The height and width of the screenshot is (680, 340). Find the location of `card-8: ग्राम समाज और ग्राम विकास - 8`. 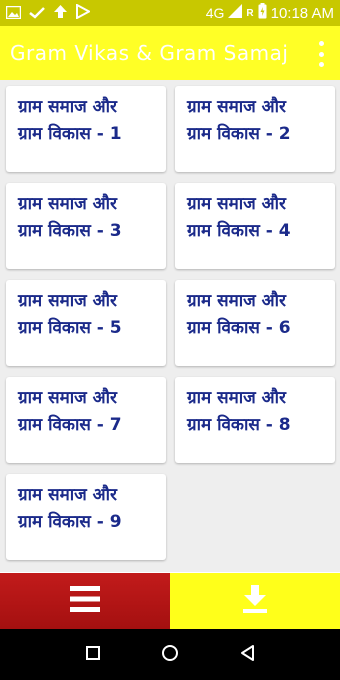

card-8: ग्राम समाज और ग्राम विकास - 8 is located at coordinates (255, 420).